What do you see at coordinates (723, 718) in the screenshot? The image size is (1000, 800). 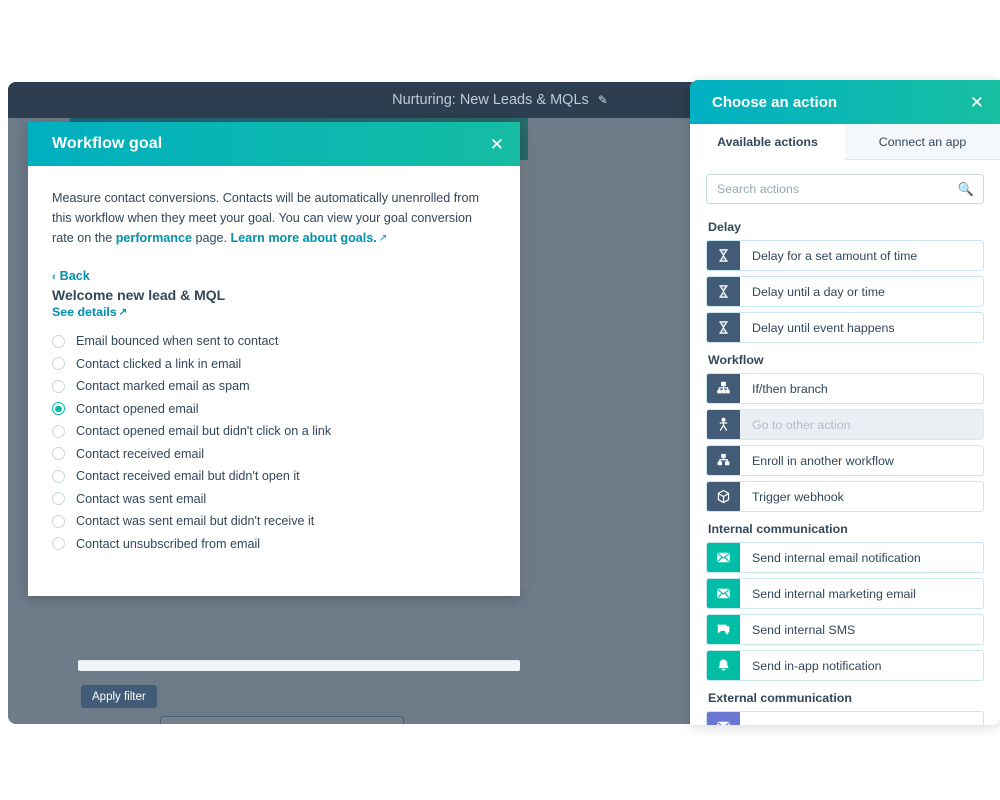 I see `external-email-icon` at bounding box center [723, 718].